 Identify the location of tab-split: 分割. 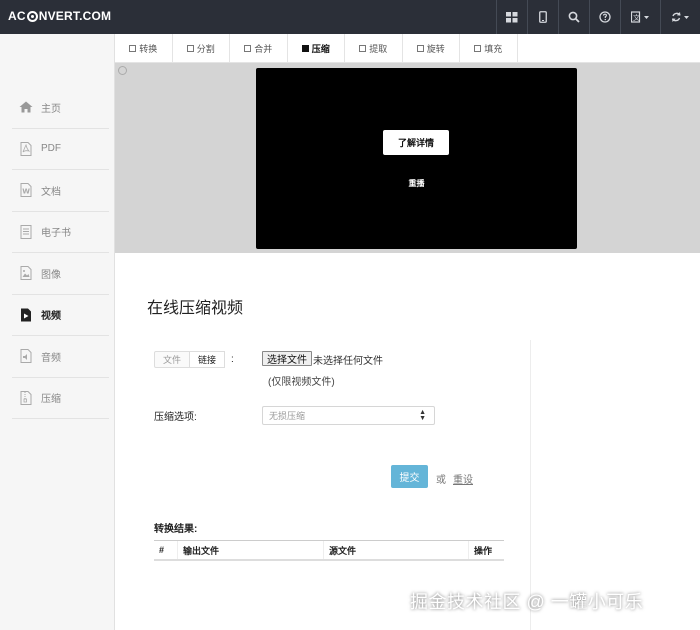
(201, 48).